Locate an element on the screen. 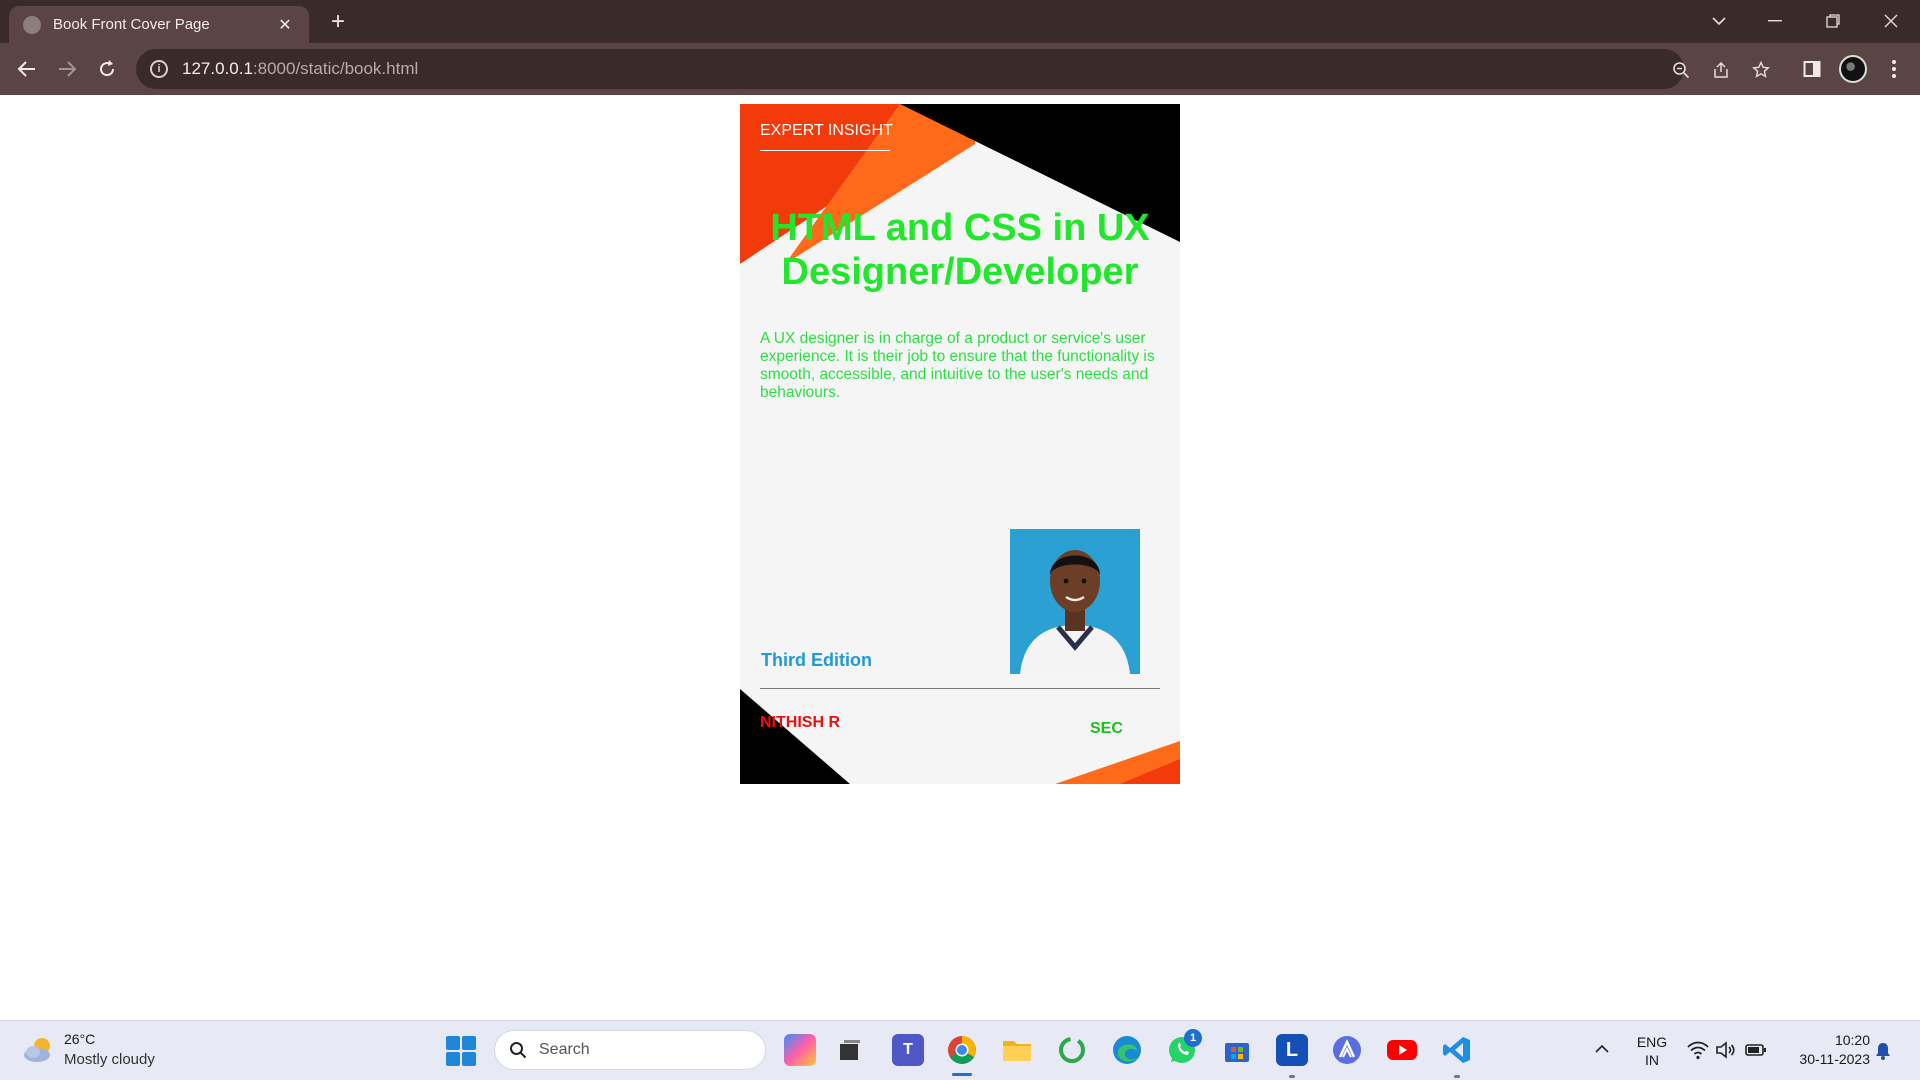 The height and width of the screenshot is (1080, 1920). chrome-icon is located at coordinates (962, 1050).